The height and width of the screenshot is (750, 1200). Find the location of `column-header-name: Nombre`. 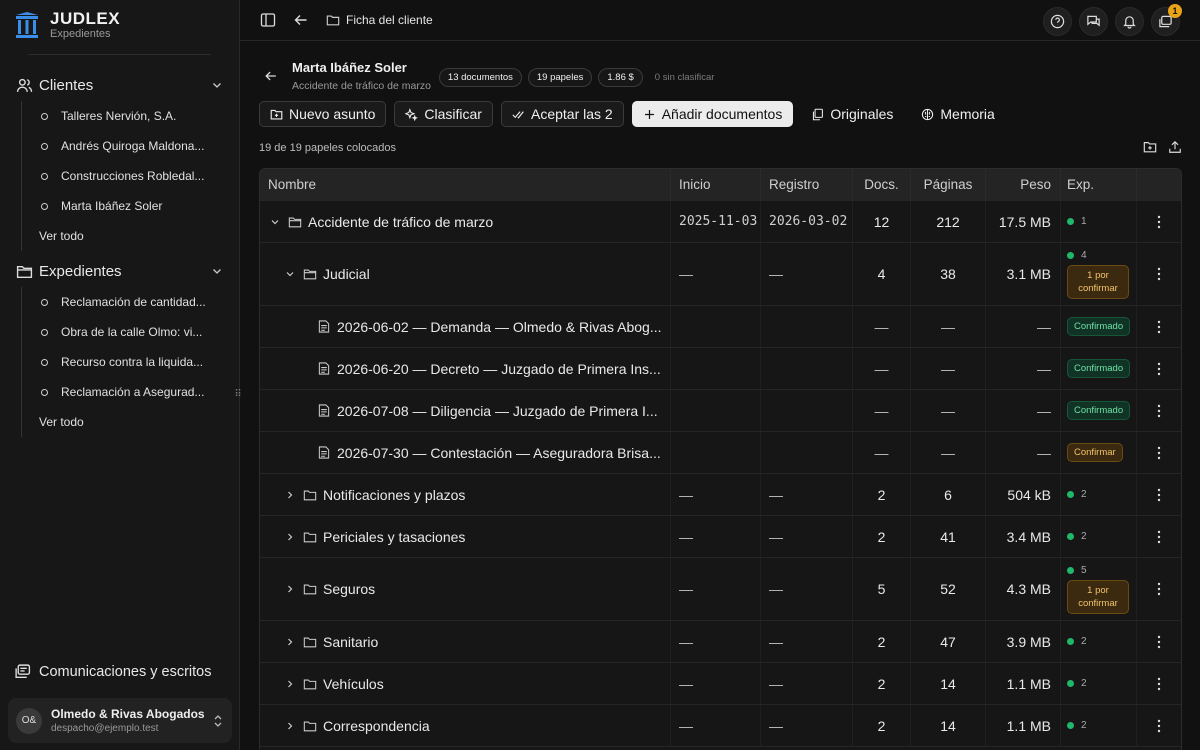

column-header-name: Nombre is located at coordinates (465, 184).